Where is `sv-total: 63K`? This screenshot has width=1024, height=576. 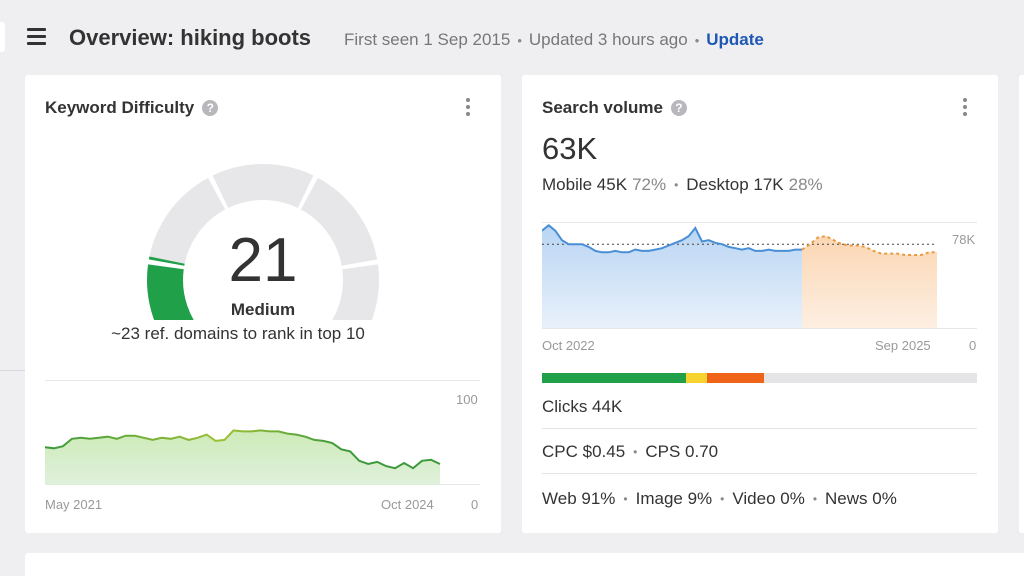
sv-total: 63K is located at coordinates (570, 148).